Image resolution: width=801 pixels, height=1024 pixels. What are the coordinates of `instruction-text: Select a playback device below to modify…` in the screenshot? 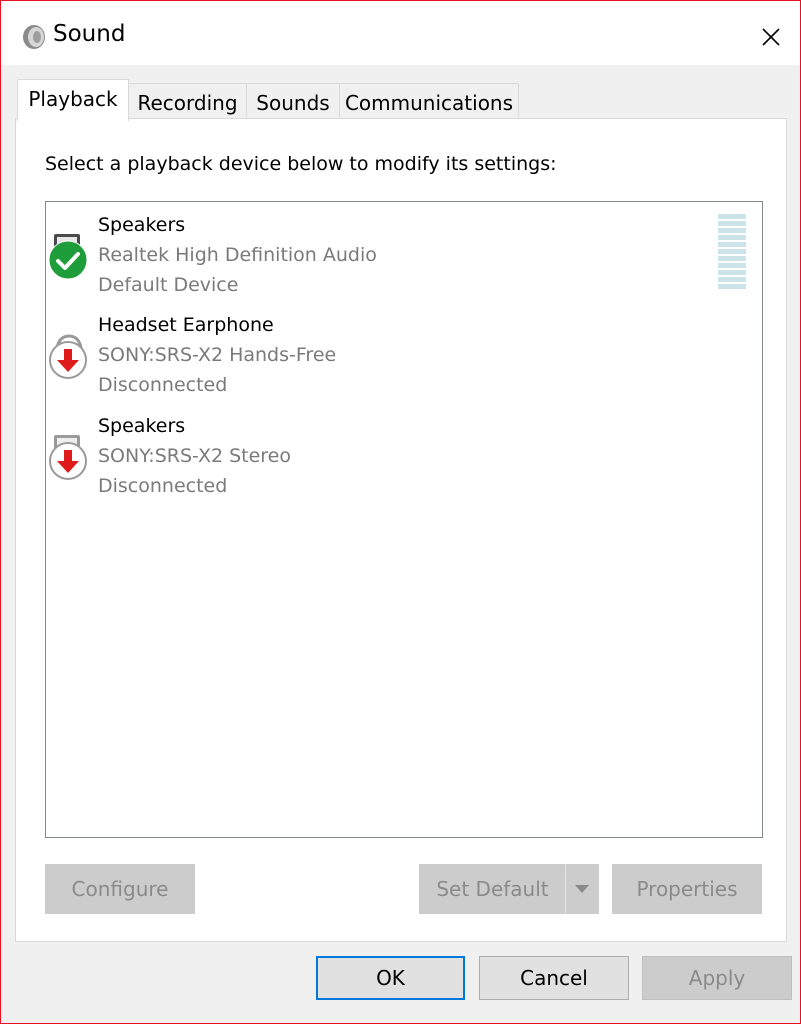 It's located at (301, 164).